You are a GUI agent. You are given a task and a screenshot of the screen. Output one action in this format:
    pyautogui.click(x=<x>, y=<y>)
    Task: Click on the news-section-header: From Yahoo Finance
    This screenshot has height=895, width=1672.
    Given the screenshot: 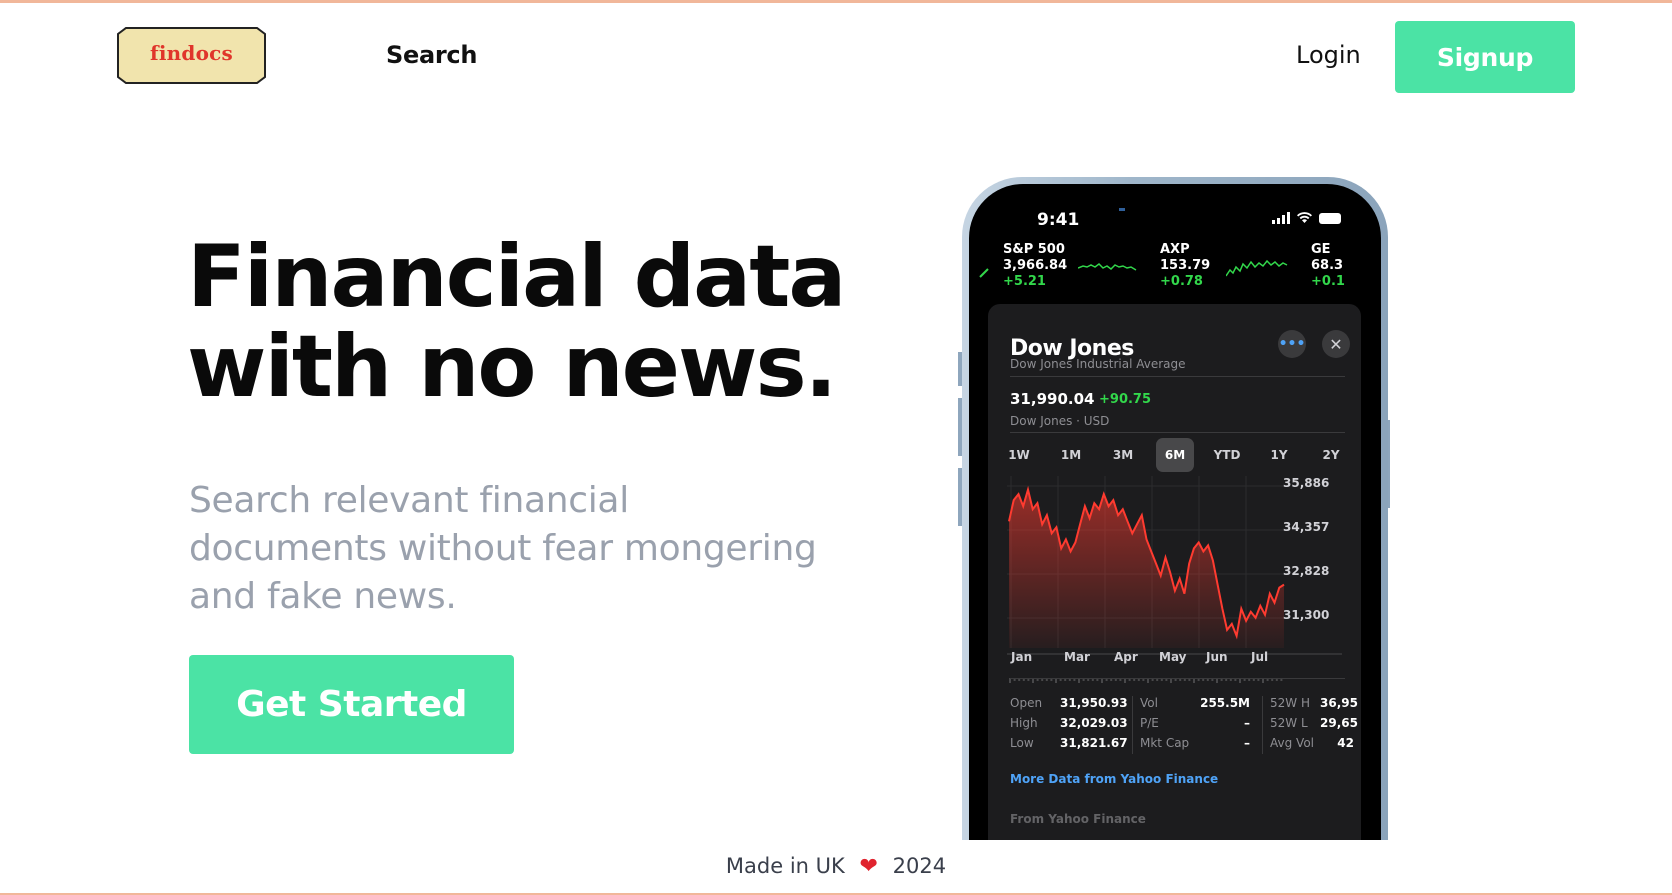 What is the action you would take?
    pyautogui.click(x=1078, y=819)
    